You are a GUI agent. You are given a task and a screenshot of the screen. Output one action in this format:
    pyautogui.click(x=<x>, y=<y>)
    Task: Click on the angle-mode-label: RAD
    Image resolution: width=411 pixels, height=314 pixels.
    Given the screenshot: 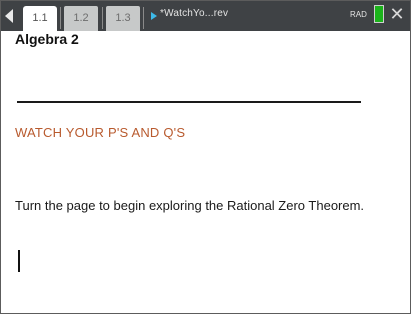 What is the action you would take?
    pyautogui.click(x=358, y=14)
    